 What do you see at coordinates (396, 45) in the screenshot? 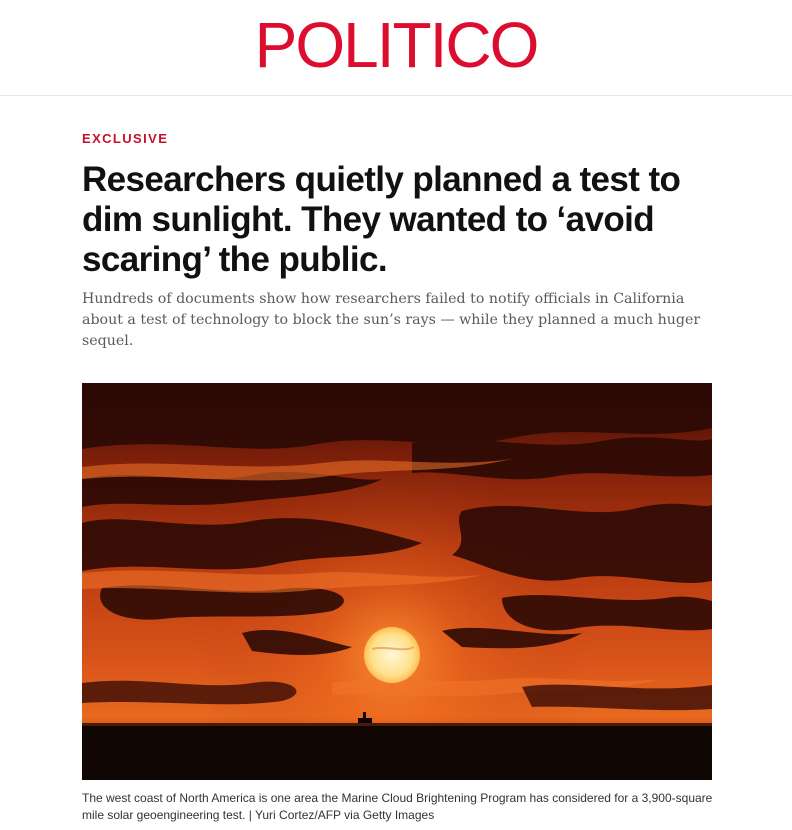
I see `politico-logo: POLITICO` at bounding box center [396, 45].